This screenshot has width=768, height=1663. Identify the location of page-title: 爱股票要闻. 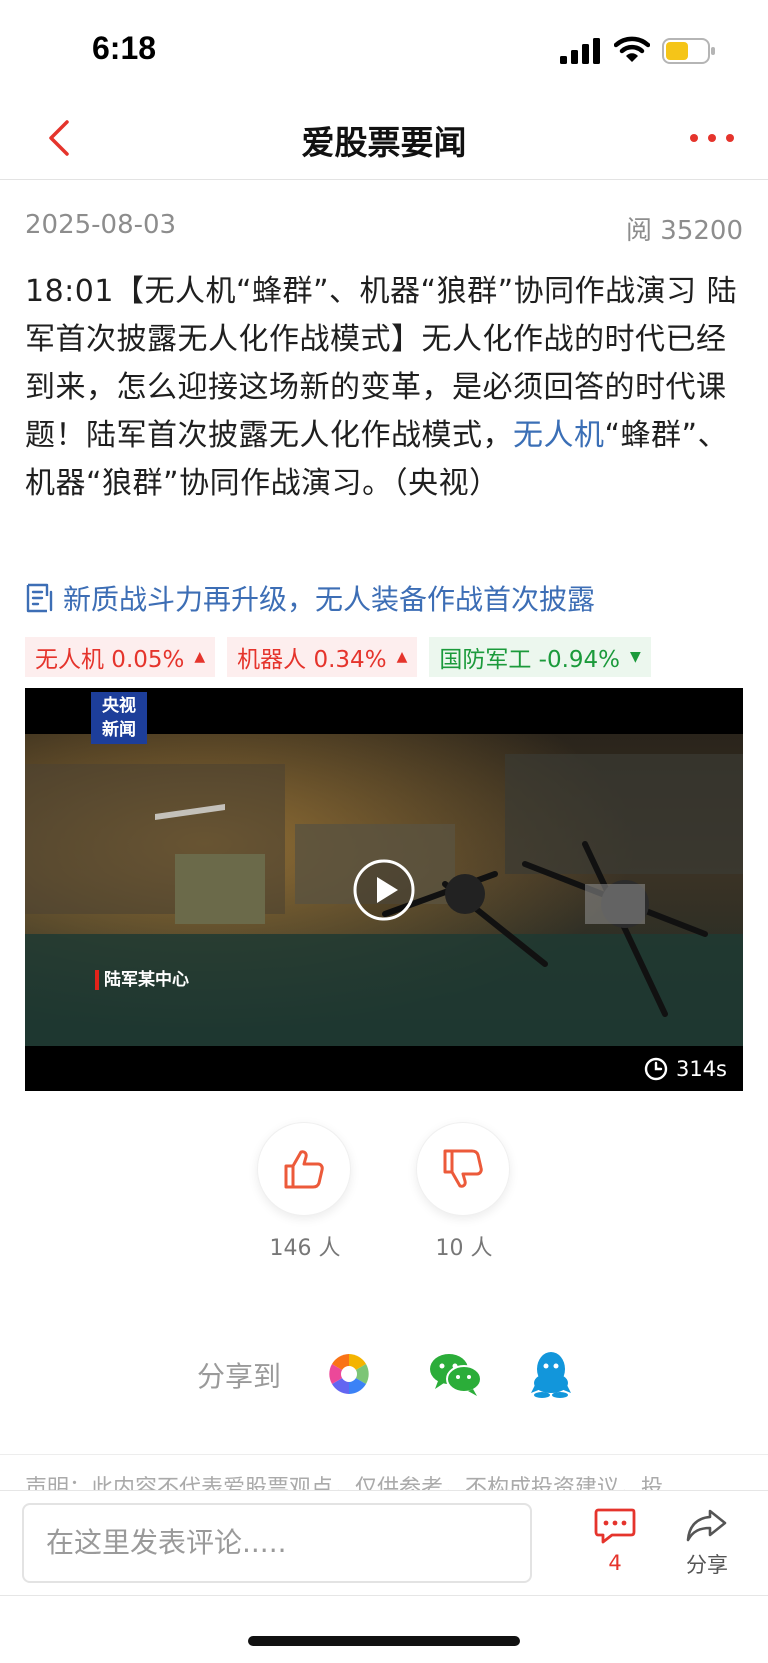
(384, 142).